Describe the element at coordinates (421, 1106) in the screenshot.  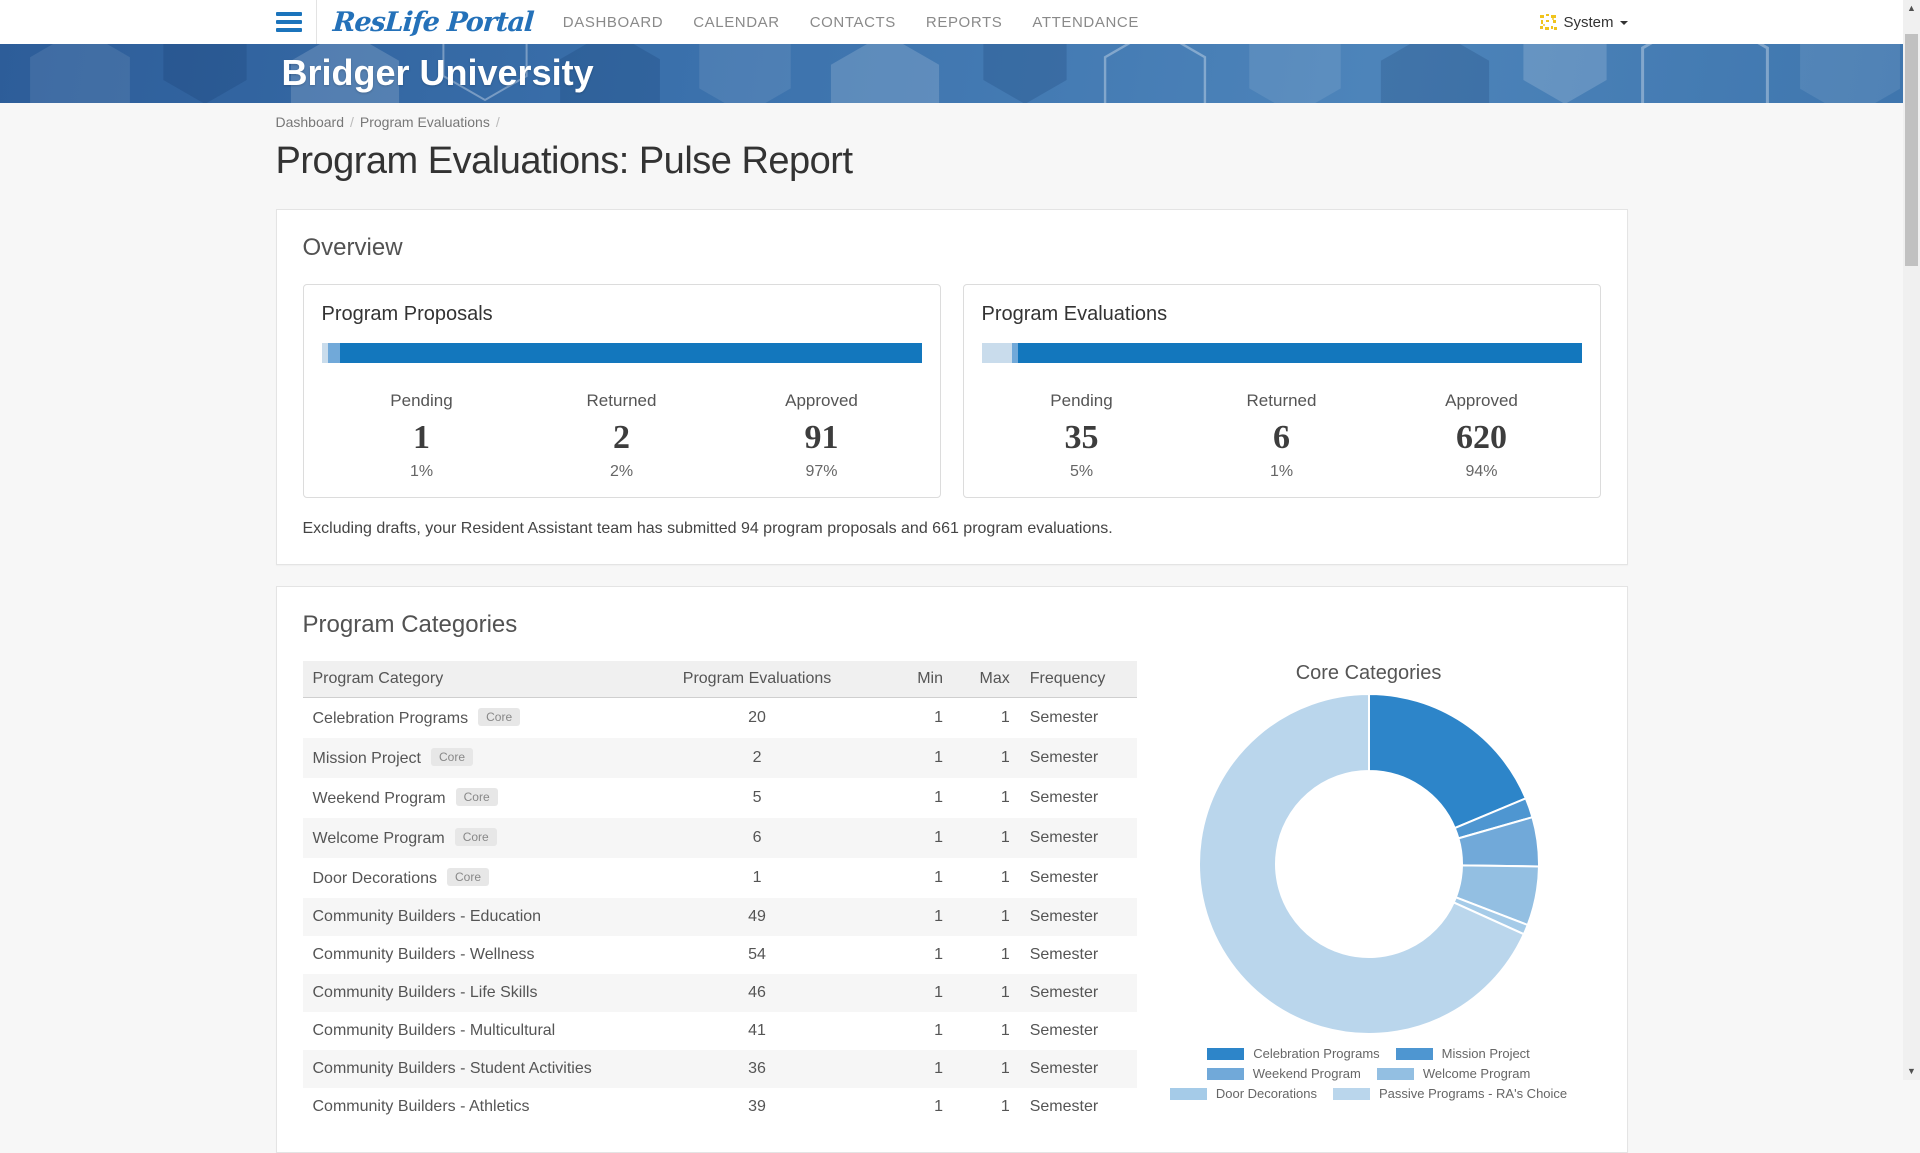
I see `category-name: Community Builders - Athletics` at that location.